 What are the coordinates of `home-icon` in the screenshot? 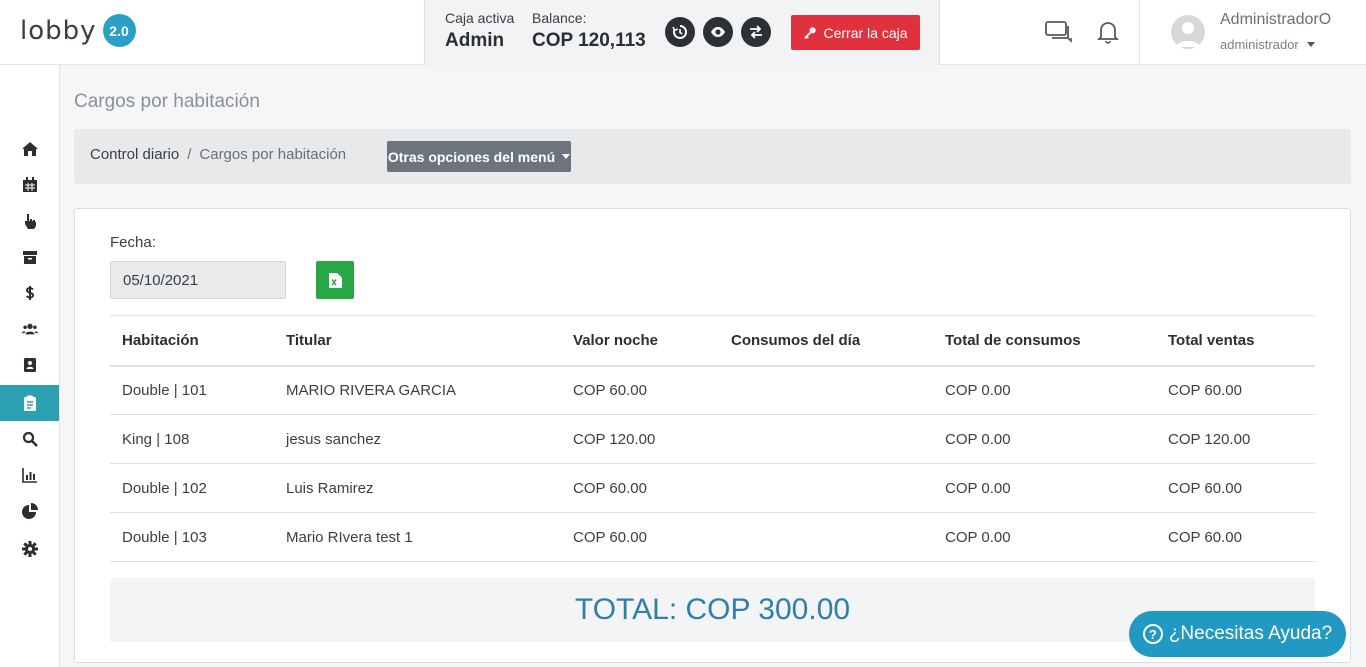 It's located at (29, 149).